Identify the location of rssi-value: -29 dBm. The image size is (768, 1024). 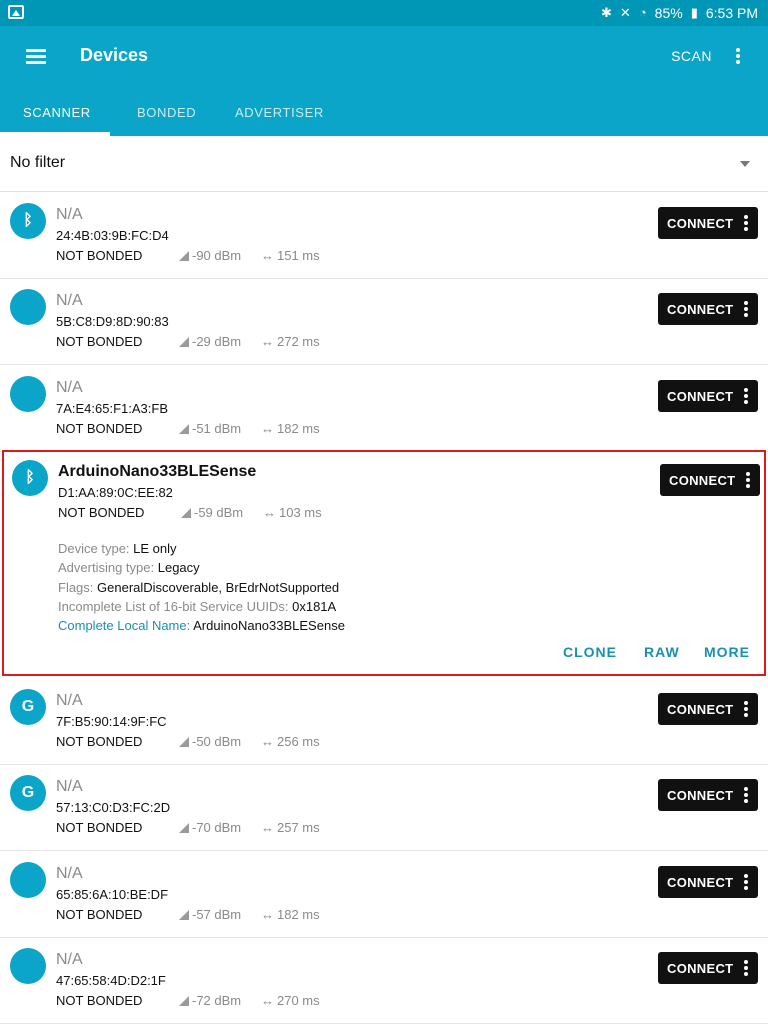
(217, 341).